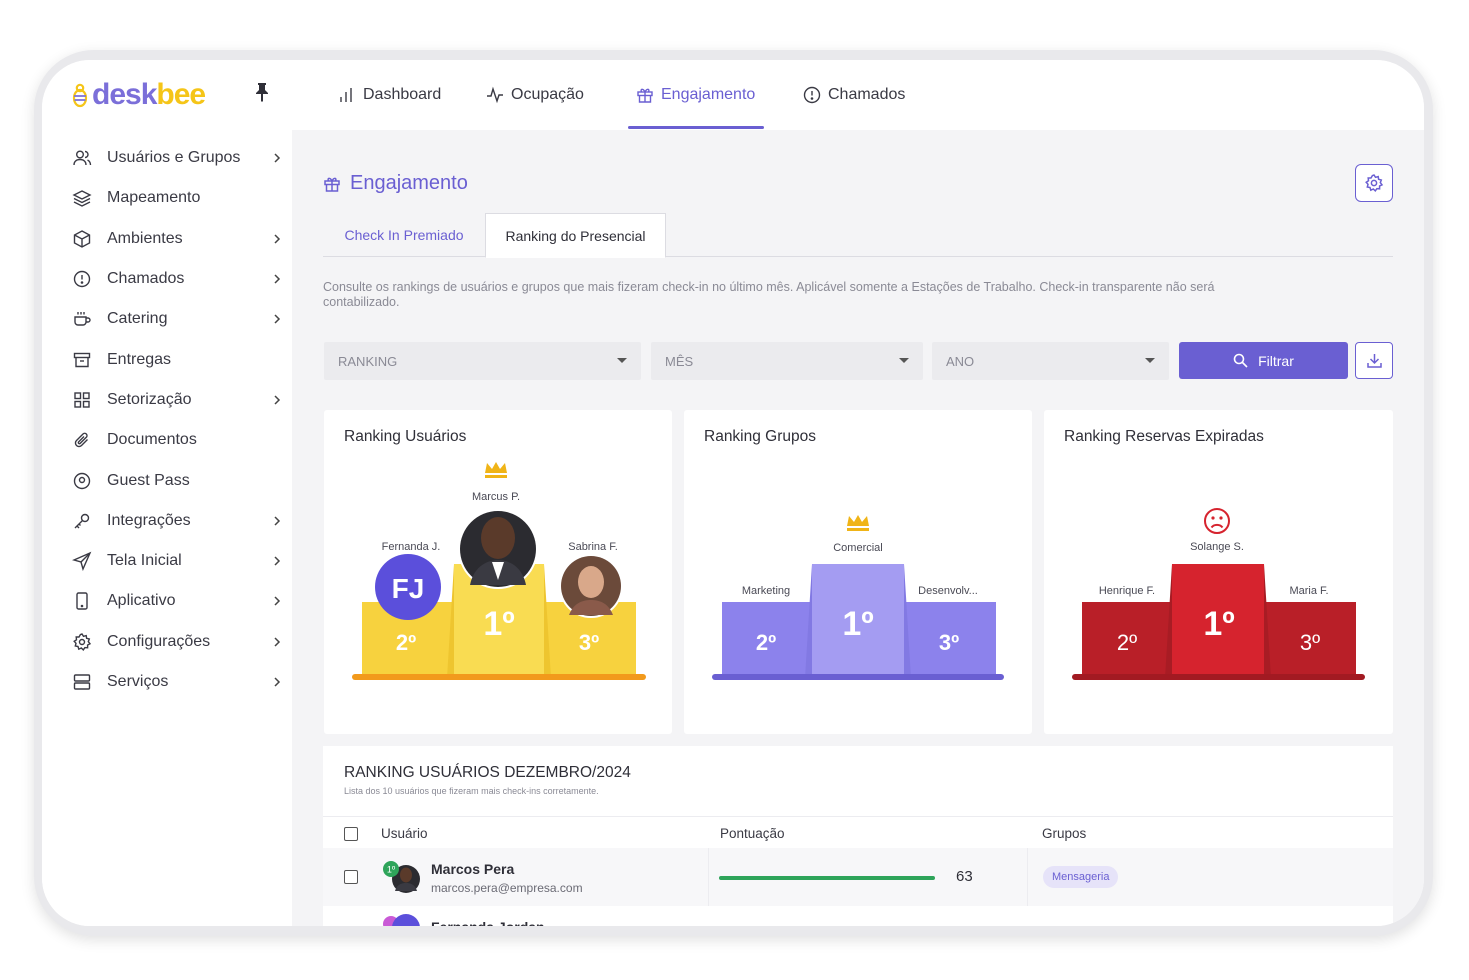 The width and height of the screenshot is (1469, 980). Describe the element at coordinates (82, 359) in the screenshot. I see `archive-icon` at that location.